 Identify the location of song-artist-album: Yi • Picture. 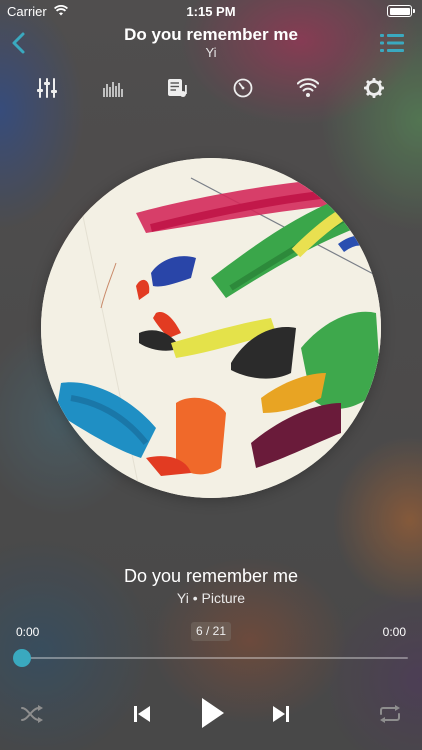
(211, 598).